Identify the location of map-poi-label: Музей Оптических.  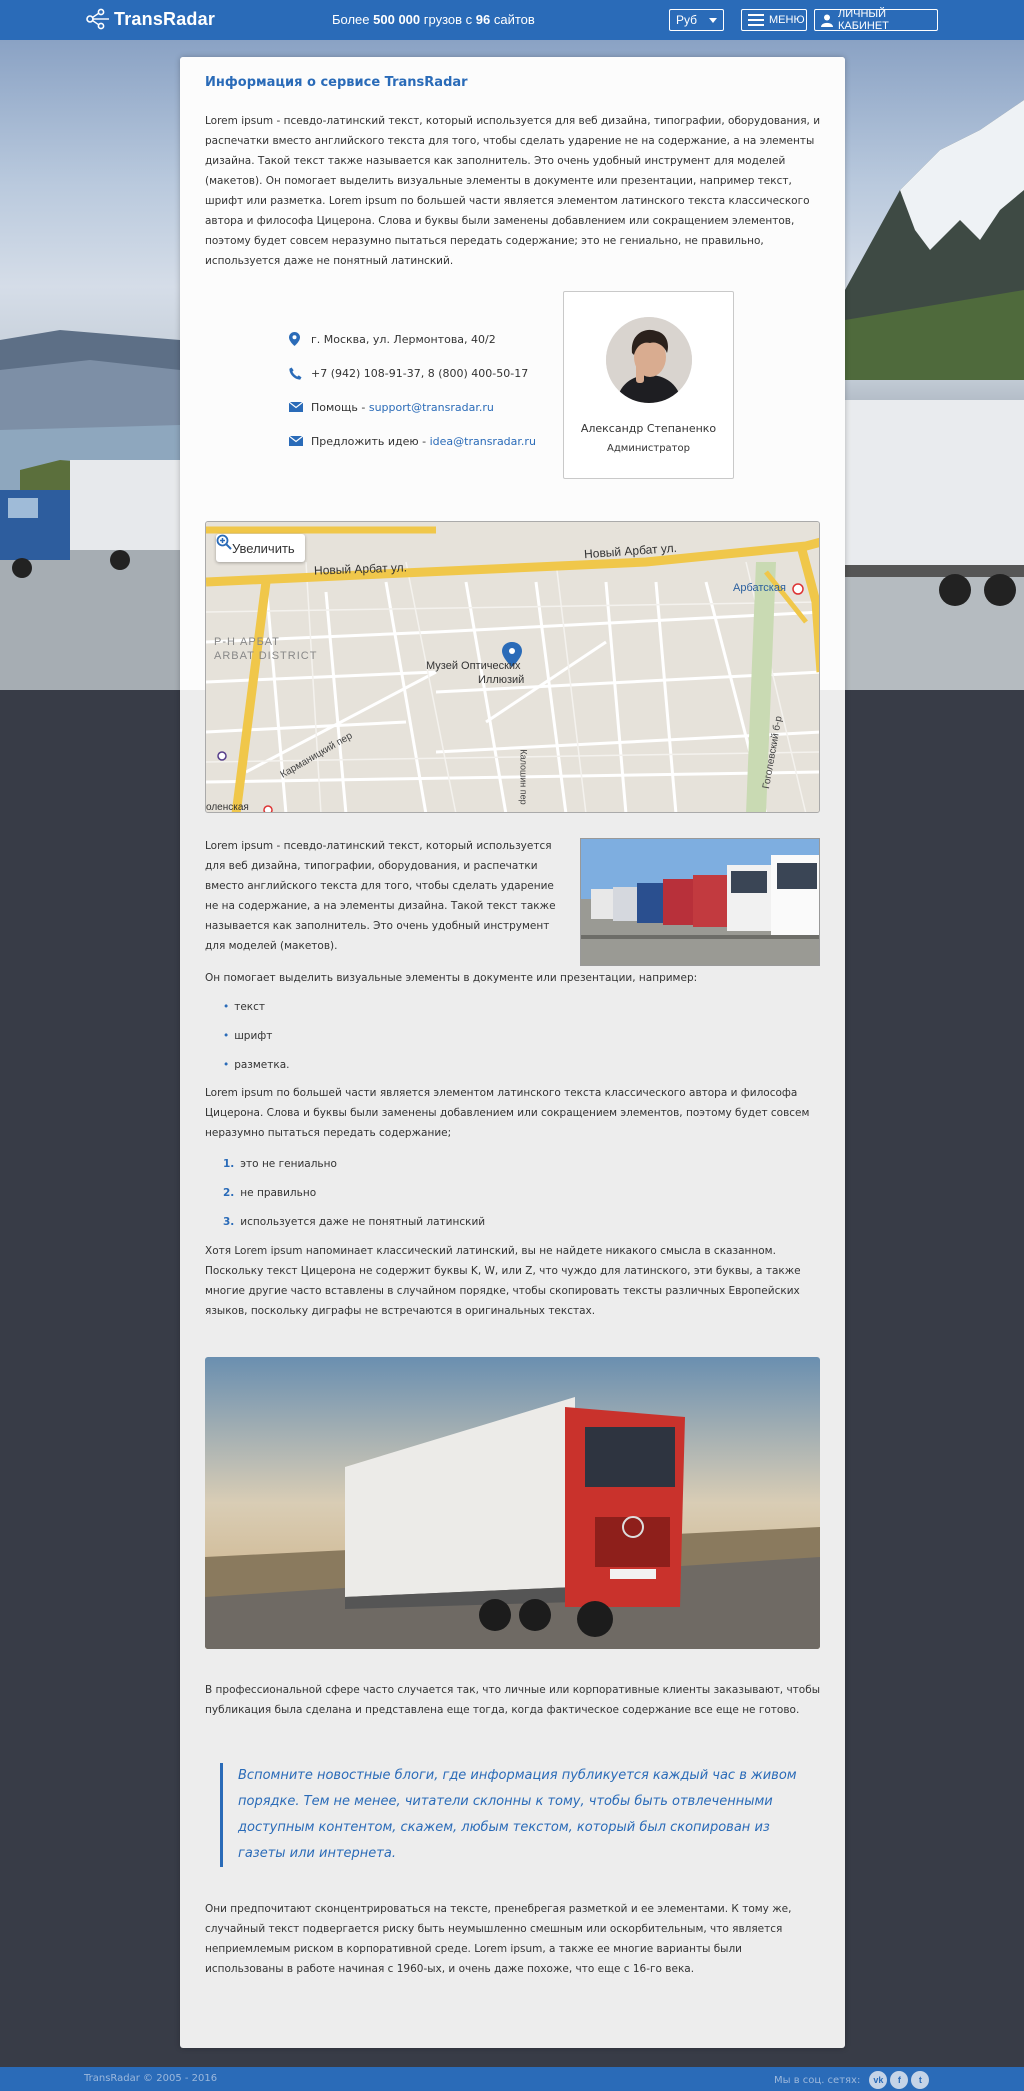
(473, 666).